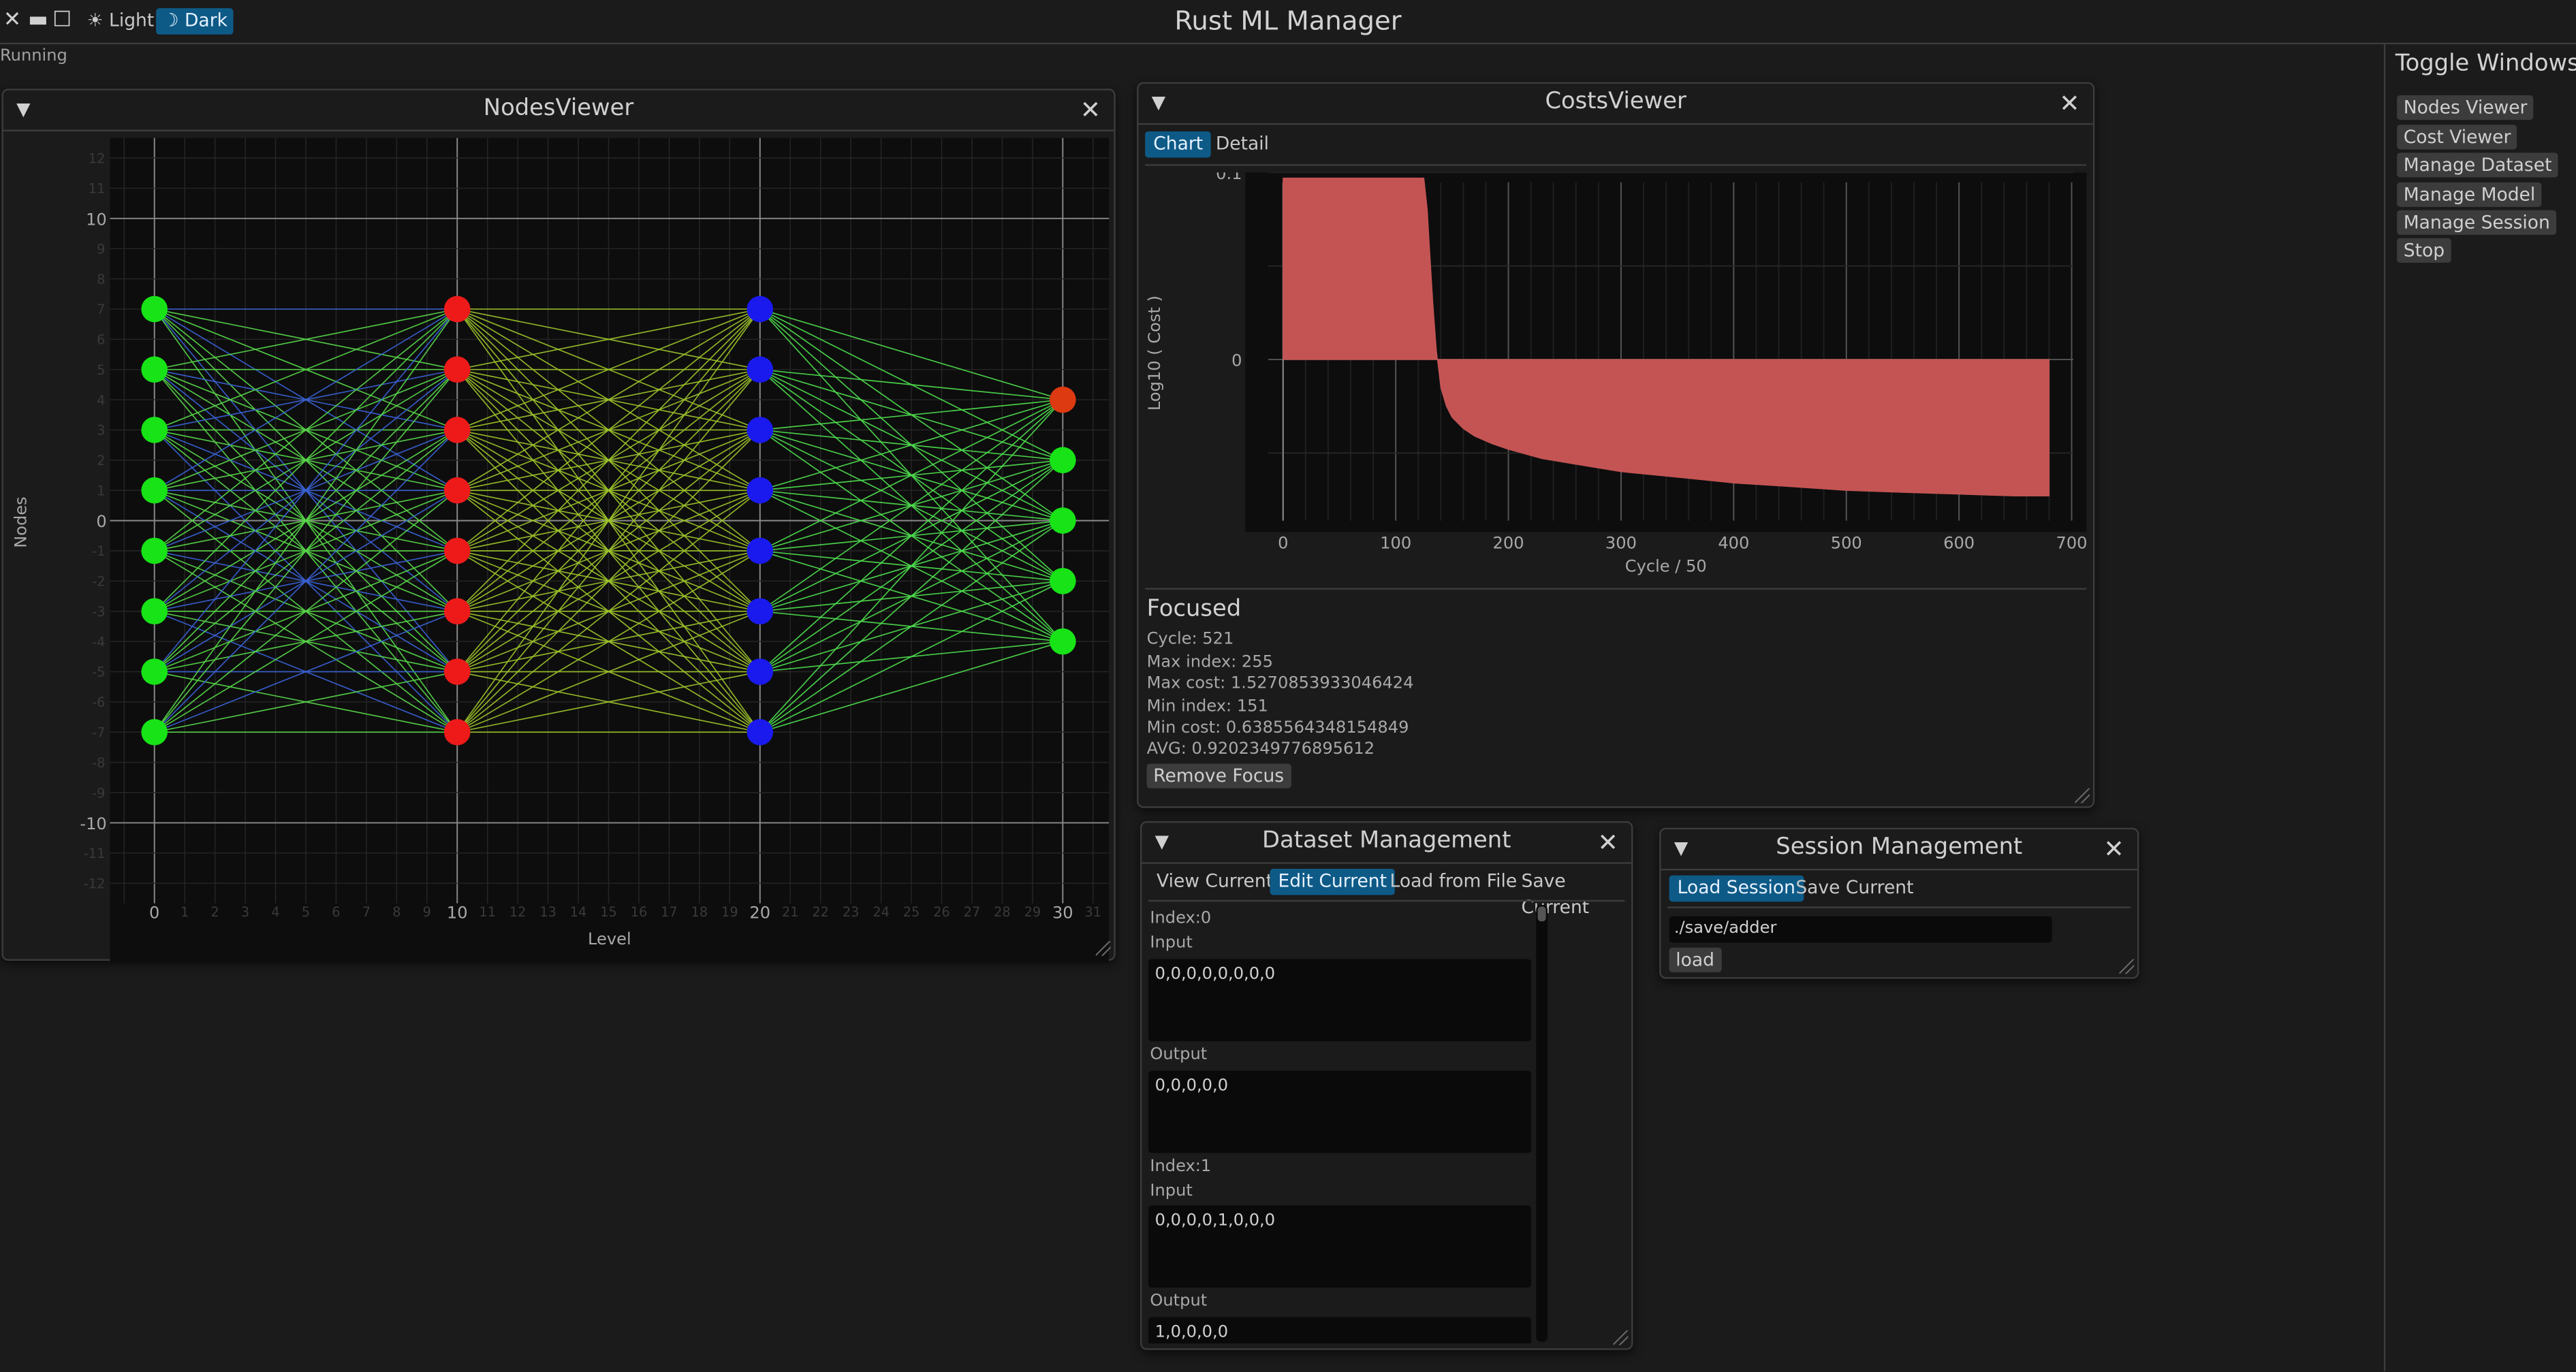  Describe the element at coordinates (487, 912) in the screenshot. I see `x-tick-label: 11` at that location.